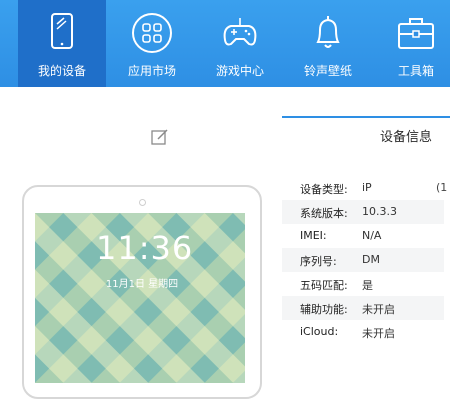  I want to click on info-key: iCloud:, so click(319, 331).